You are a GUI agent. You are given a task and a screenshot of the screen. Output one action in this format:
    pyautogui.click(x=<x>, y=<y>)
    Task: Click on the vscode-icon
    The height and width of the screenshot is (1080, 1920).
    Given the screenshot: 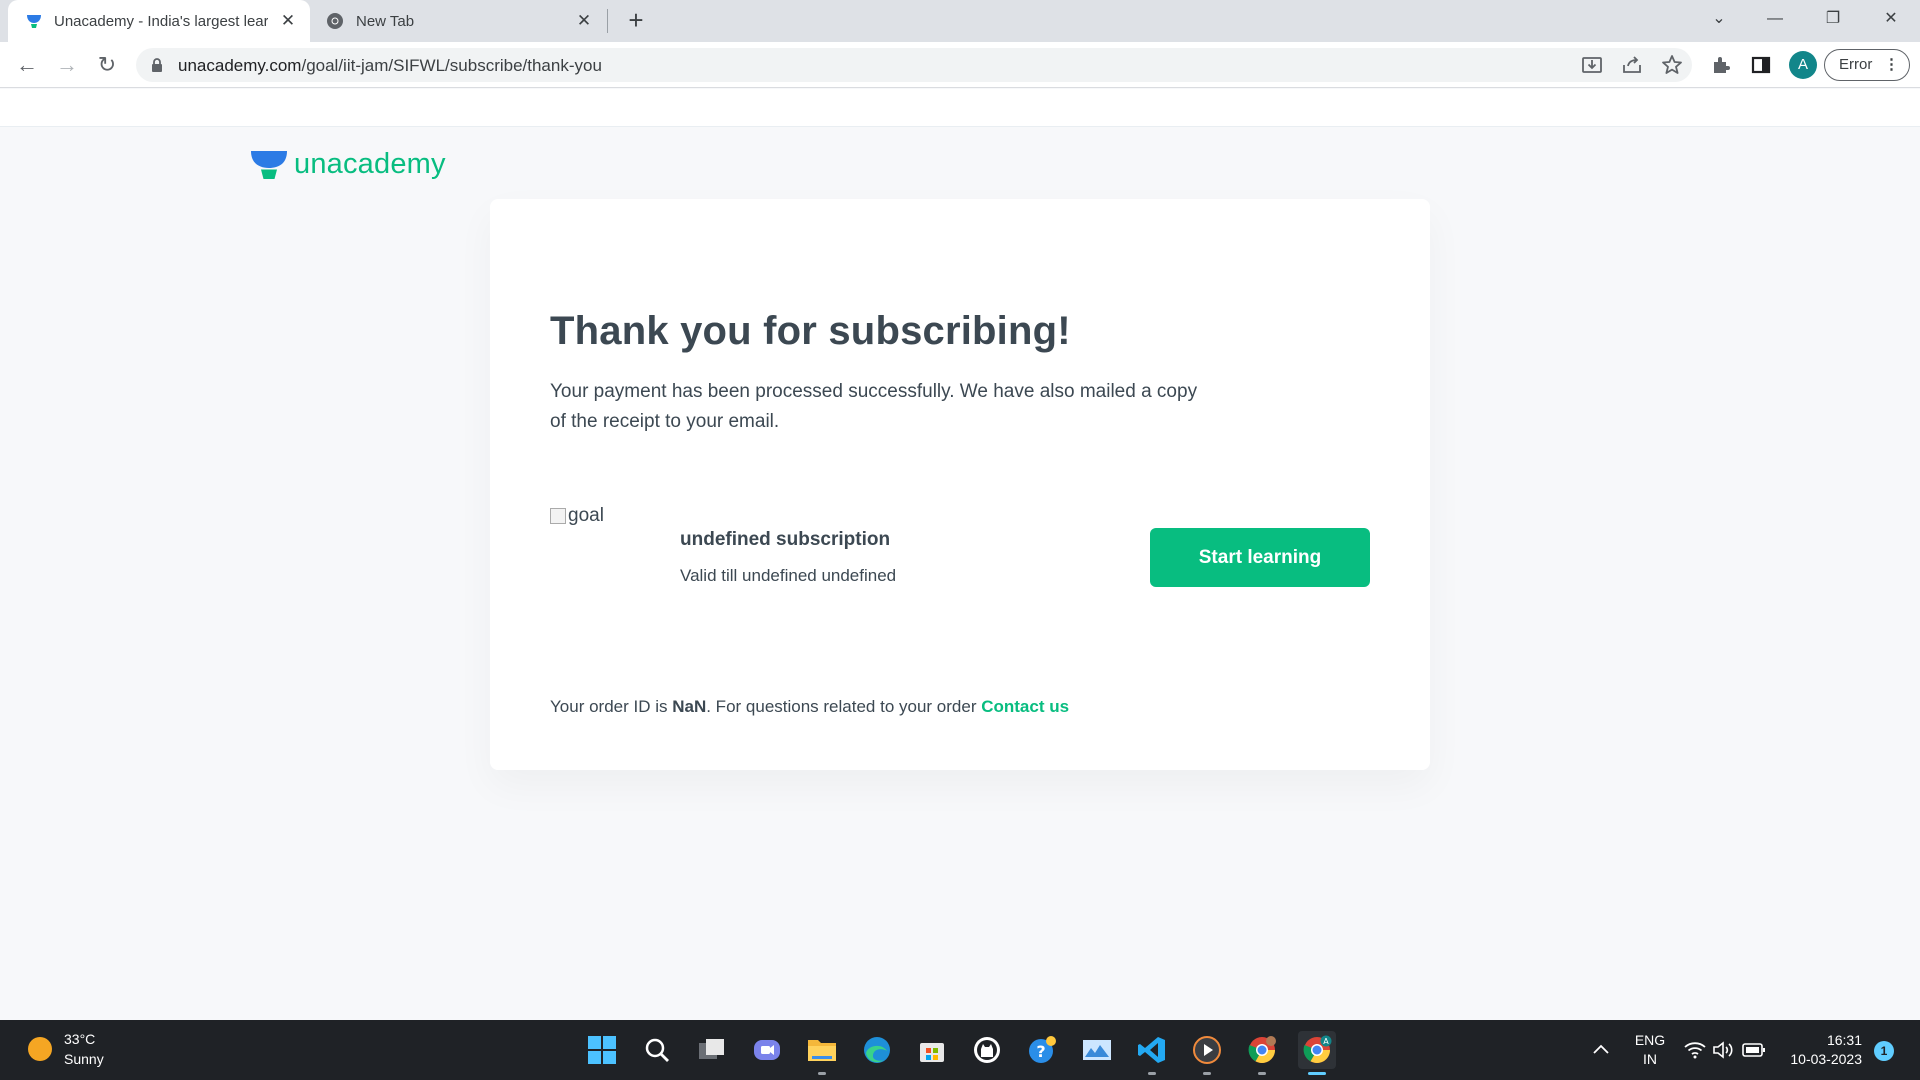 What is the action you would take?
    pyautogui.click(x=1152, y=1053)
    